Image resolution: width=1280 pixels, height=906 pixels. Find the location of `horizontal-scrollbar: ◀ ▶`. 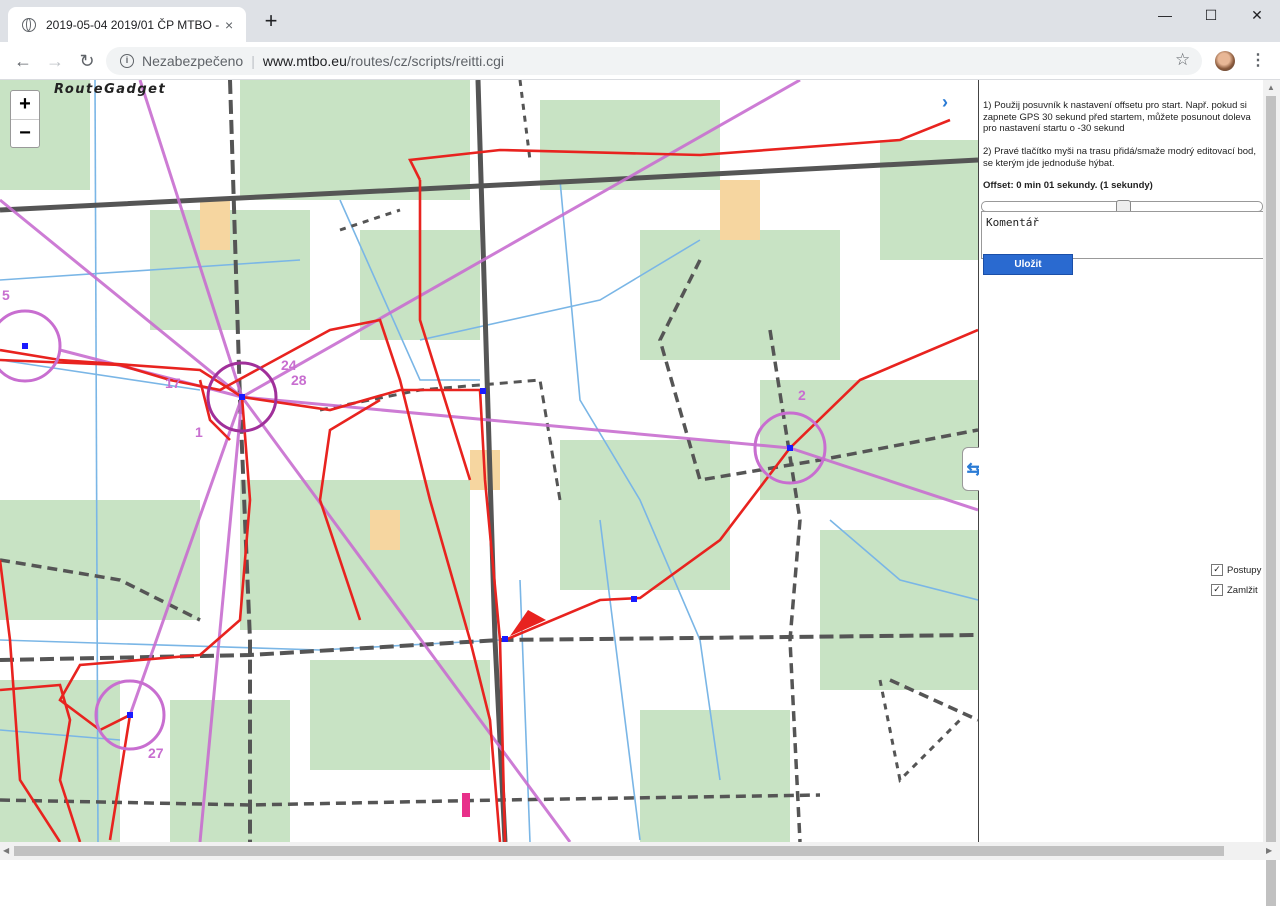

horizontal-scrollbar: ◀ ▶ is located at coordinates (640, 851).